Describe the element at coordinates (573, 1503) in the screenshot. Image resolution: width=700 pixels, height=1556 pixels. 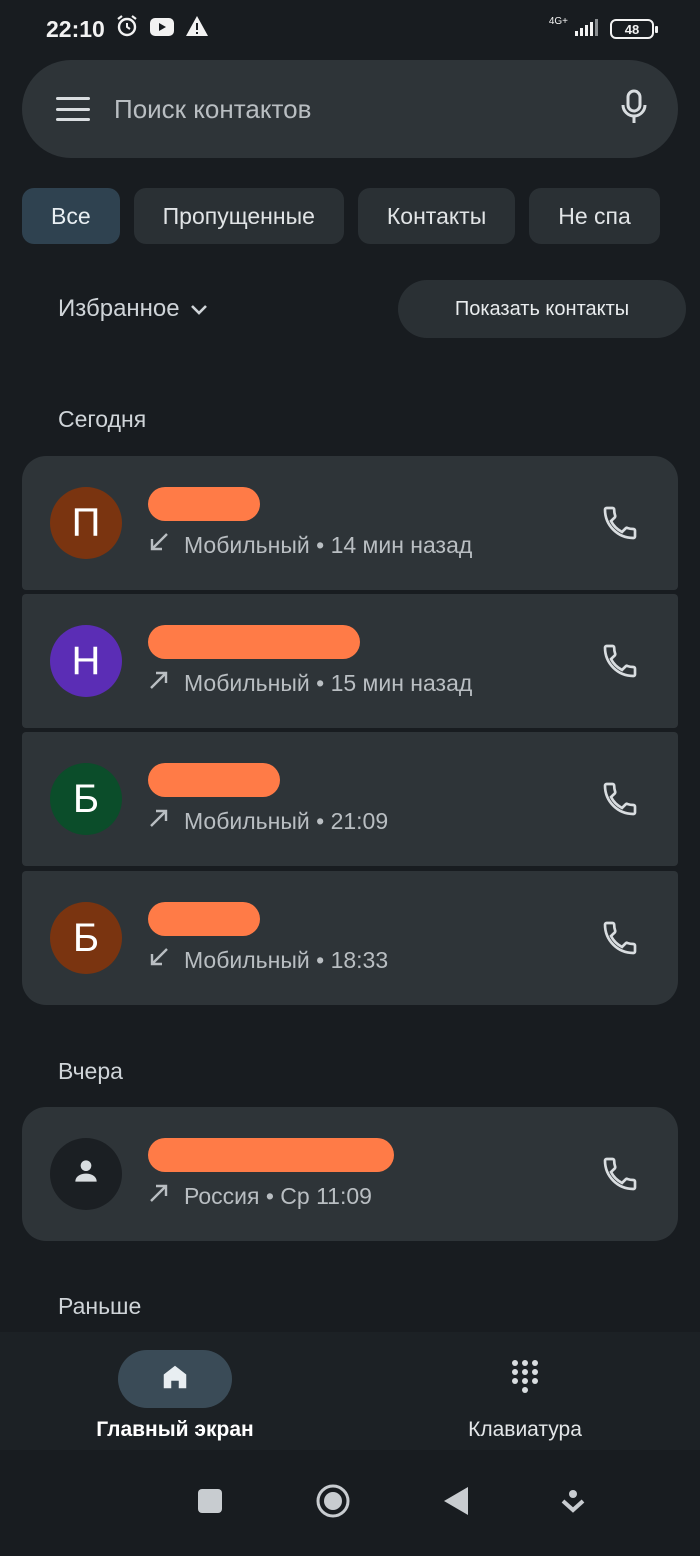
I see `hide-keyboard-icon` at that location.